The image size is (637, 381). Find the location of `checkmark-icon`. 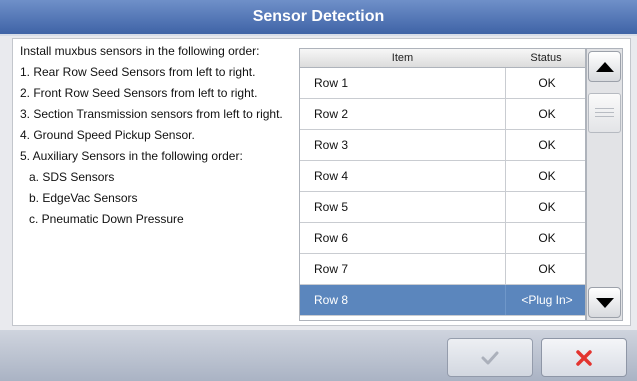

checkmark-icon is located at coordinates (490, 357).